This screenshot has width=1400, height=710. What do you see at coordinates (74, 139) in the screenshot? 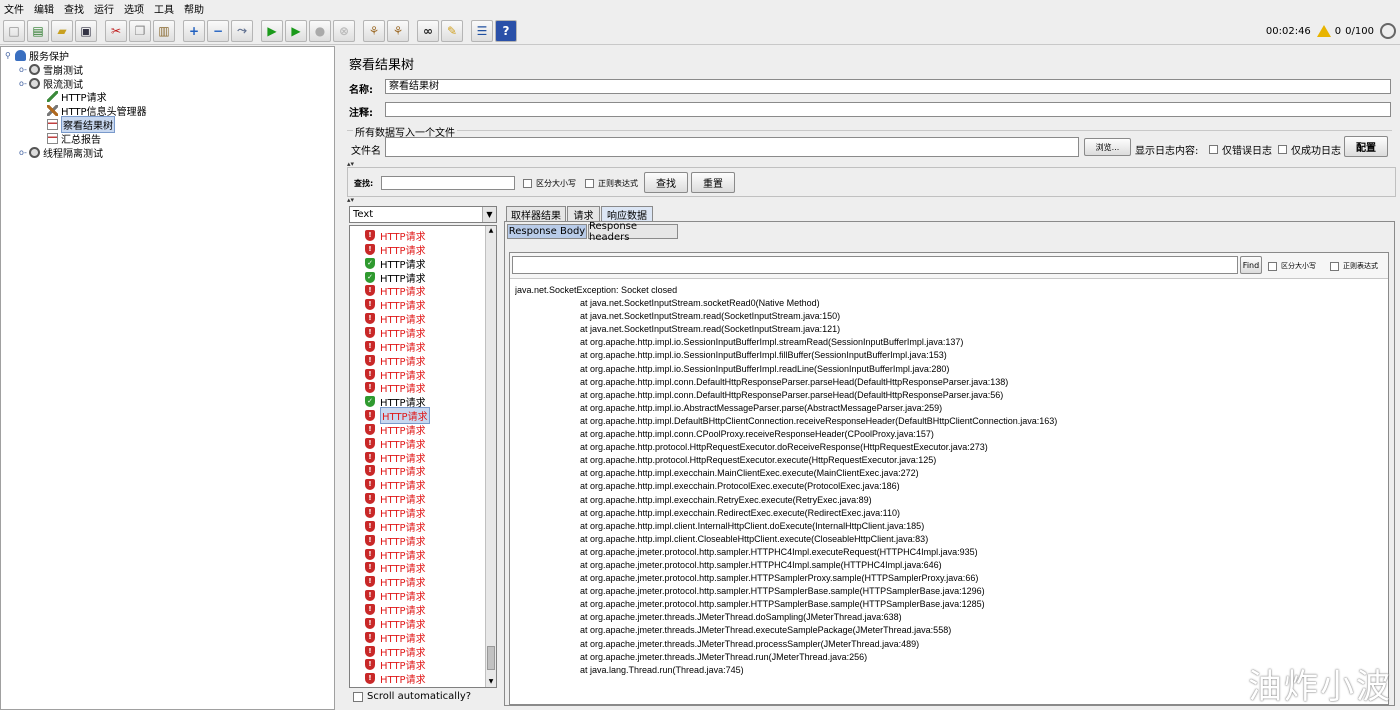
I see `tree-node-summary-report: 汇总报告` at bounding box center [74, 139].